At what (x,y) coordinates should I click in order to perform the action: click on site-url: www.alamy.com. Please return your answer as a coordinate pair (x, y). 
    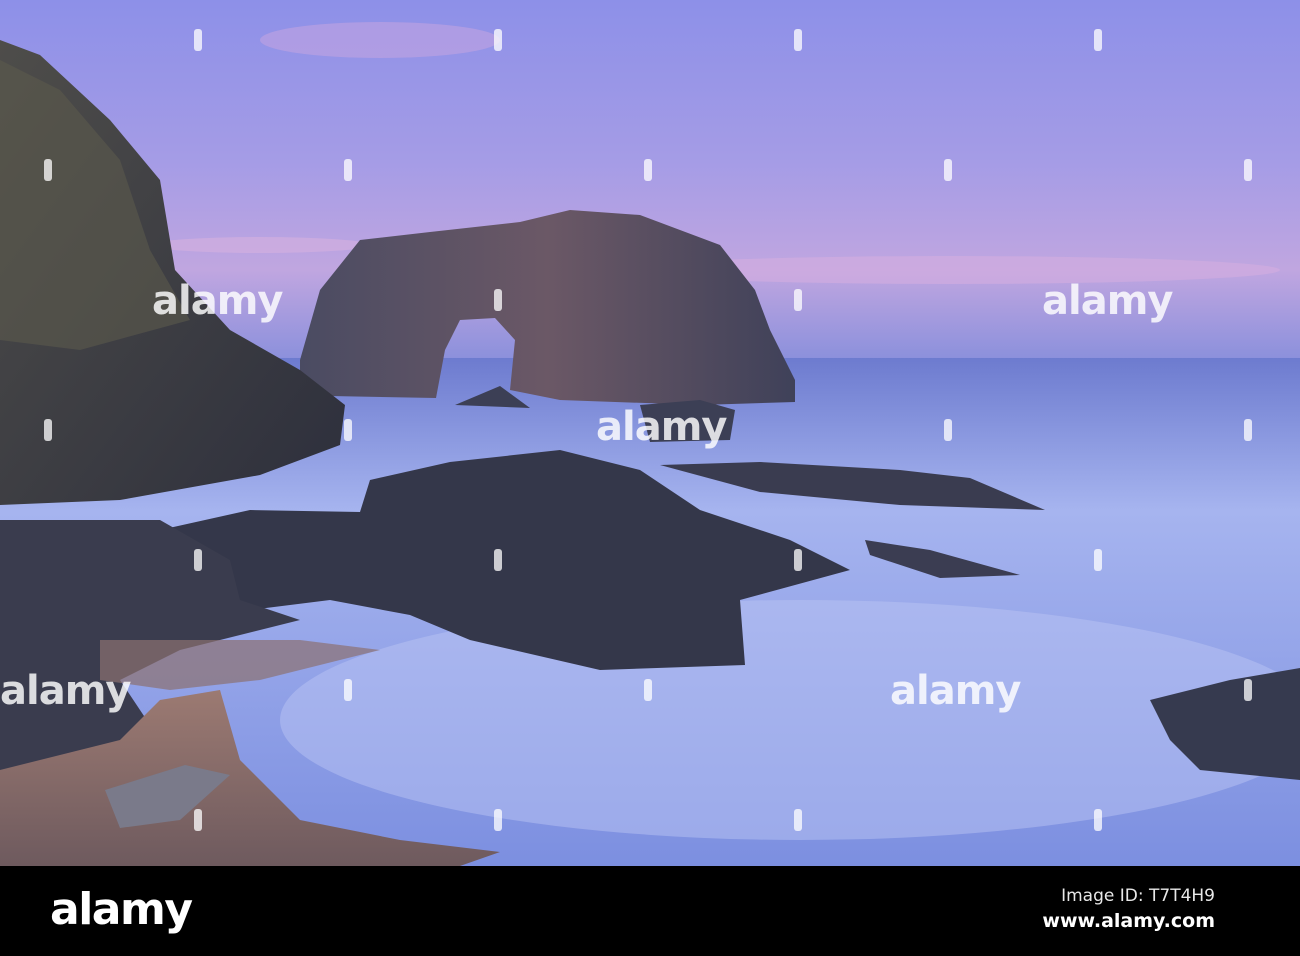
    Looking at the image, I should click on (1128, 921).